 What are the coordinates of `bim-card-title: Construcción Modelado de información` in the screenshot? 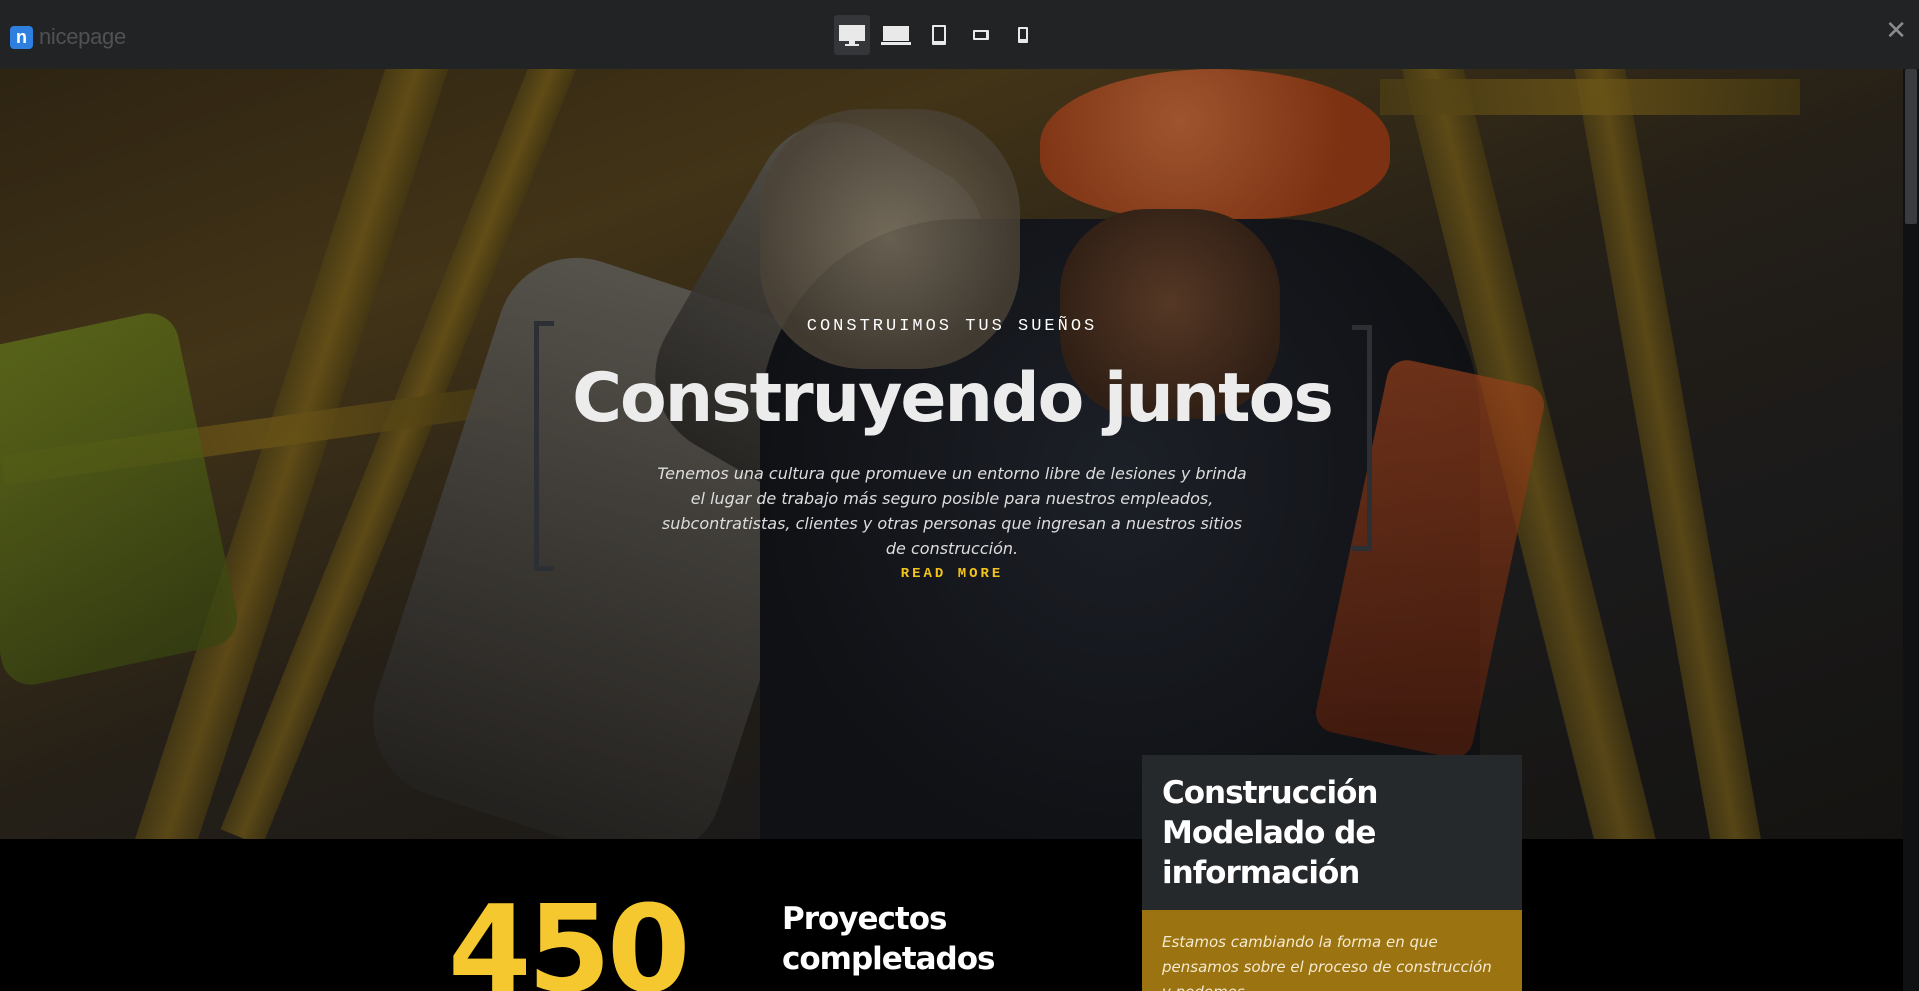 It's located at (1270, 833).